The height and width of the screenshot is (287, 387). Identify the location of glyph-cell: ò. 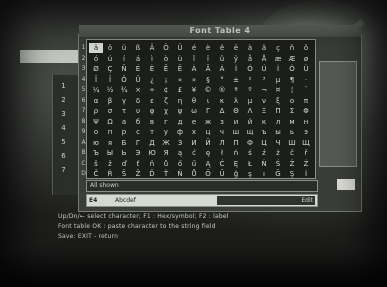
(166, 59).